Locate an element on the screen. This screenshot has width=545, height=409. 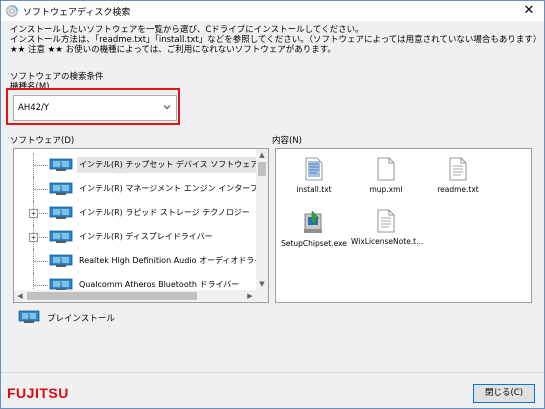
scroll-left-button: ◀ is located at coordinates (20, 296).